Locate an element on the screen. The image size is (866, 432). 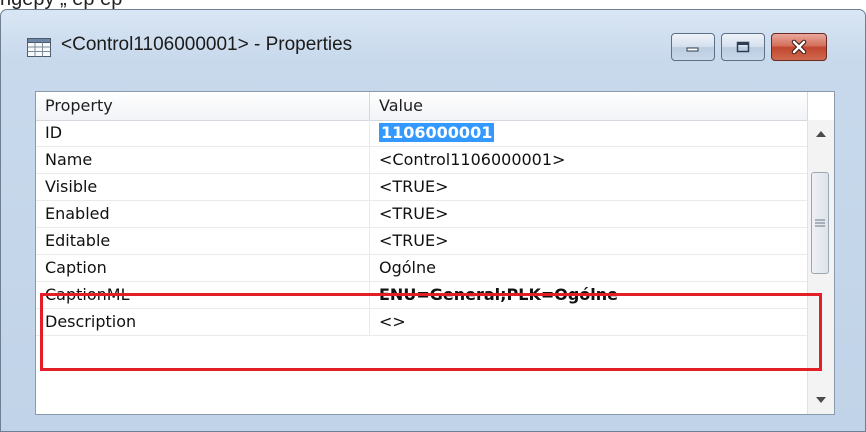
column-header-value: Value is located at coordinates (589, 106).